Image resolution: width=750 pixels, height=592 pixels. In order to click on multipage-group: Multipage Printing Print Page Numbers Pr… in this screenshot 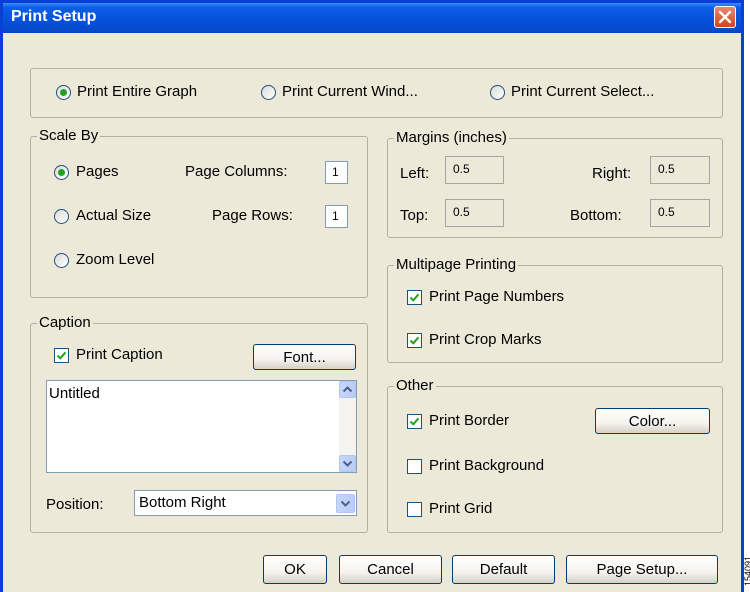, I will do `click(555, 309)`.